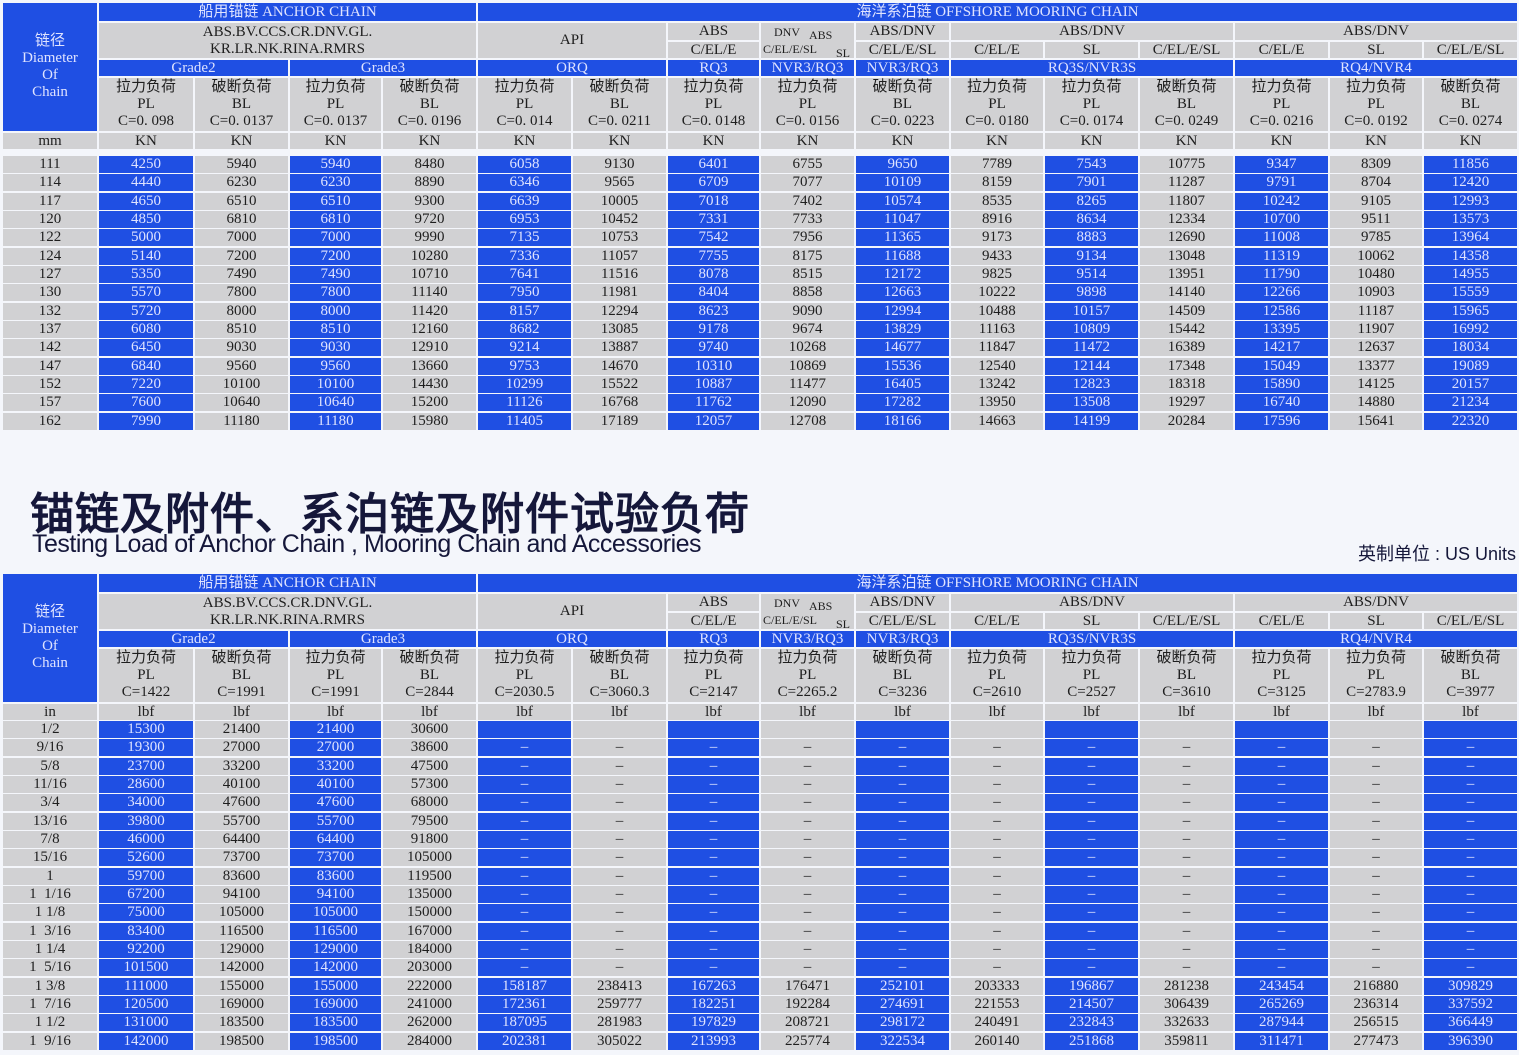 This screenshot has height=1055, width=1519. I want to click on load-type-header: 破断负荷 BL C=3060.3, so click(619, 675).